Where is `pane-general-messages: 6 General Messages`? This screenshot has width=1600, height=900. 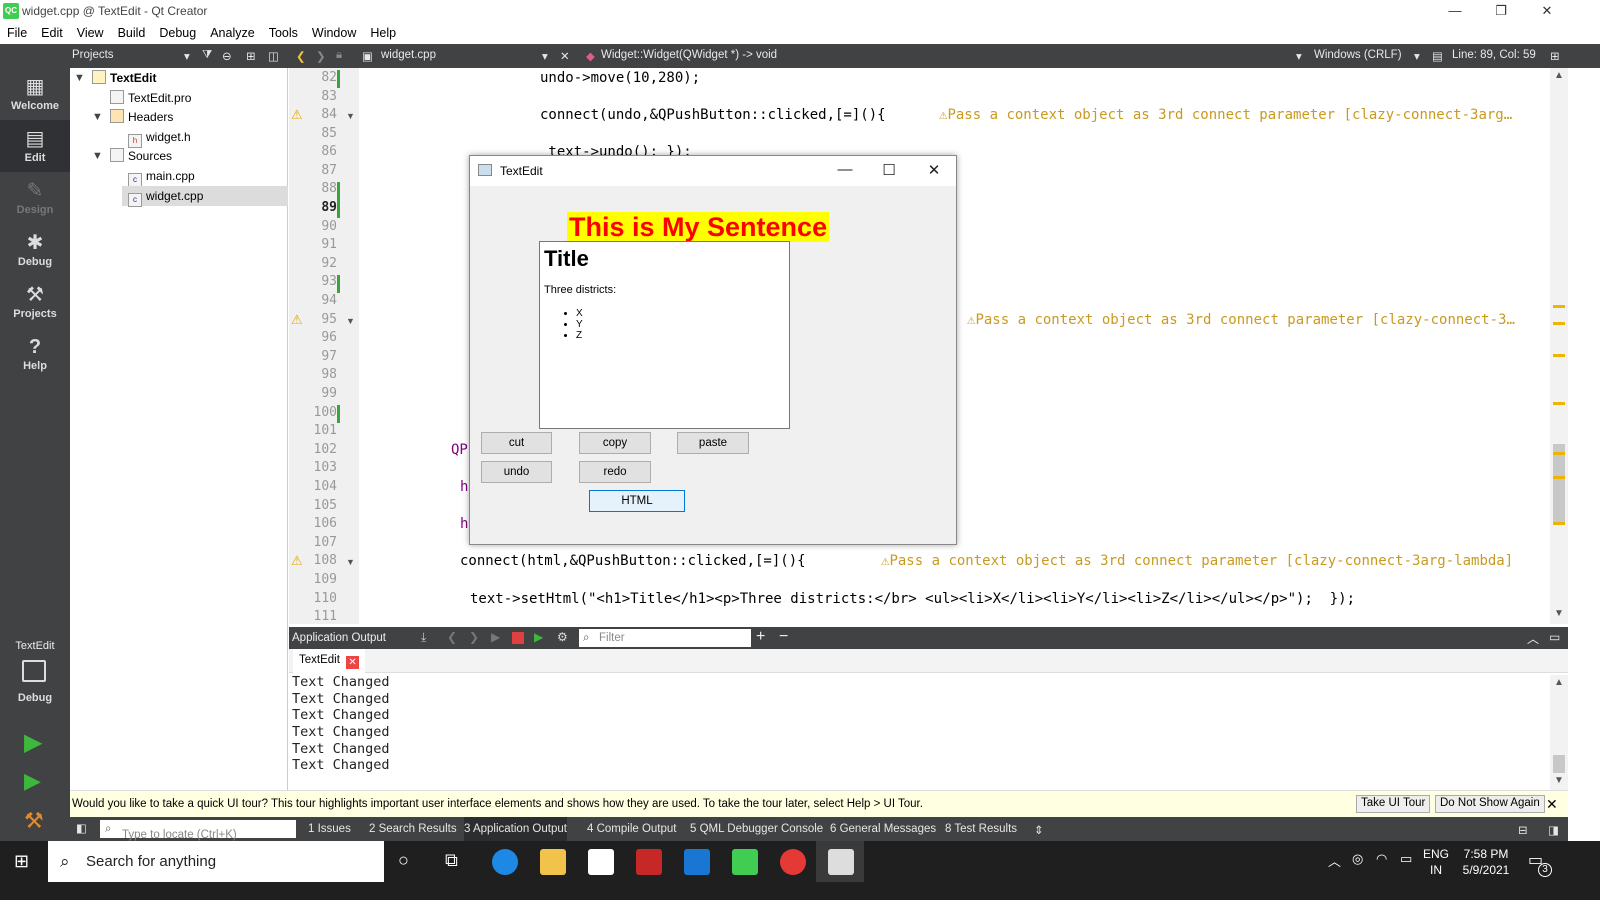 pane-general-messages: 6 General Messages is located at coordinates (883, 829).